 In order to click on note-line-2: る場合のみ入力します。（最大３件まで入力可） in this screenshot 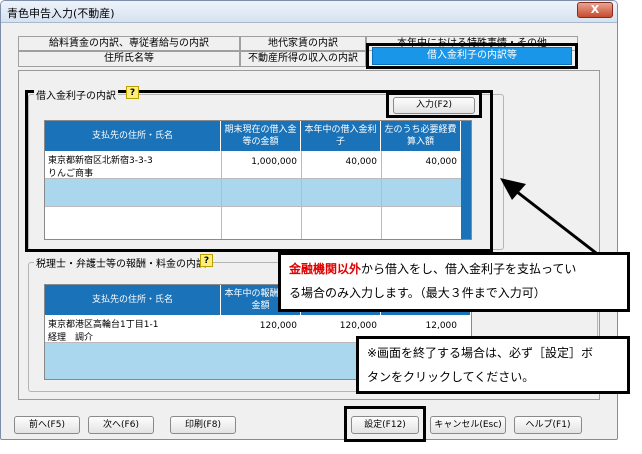, I will do `click(417, 293)`.